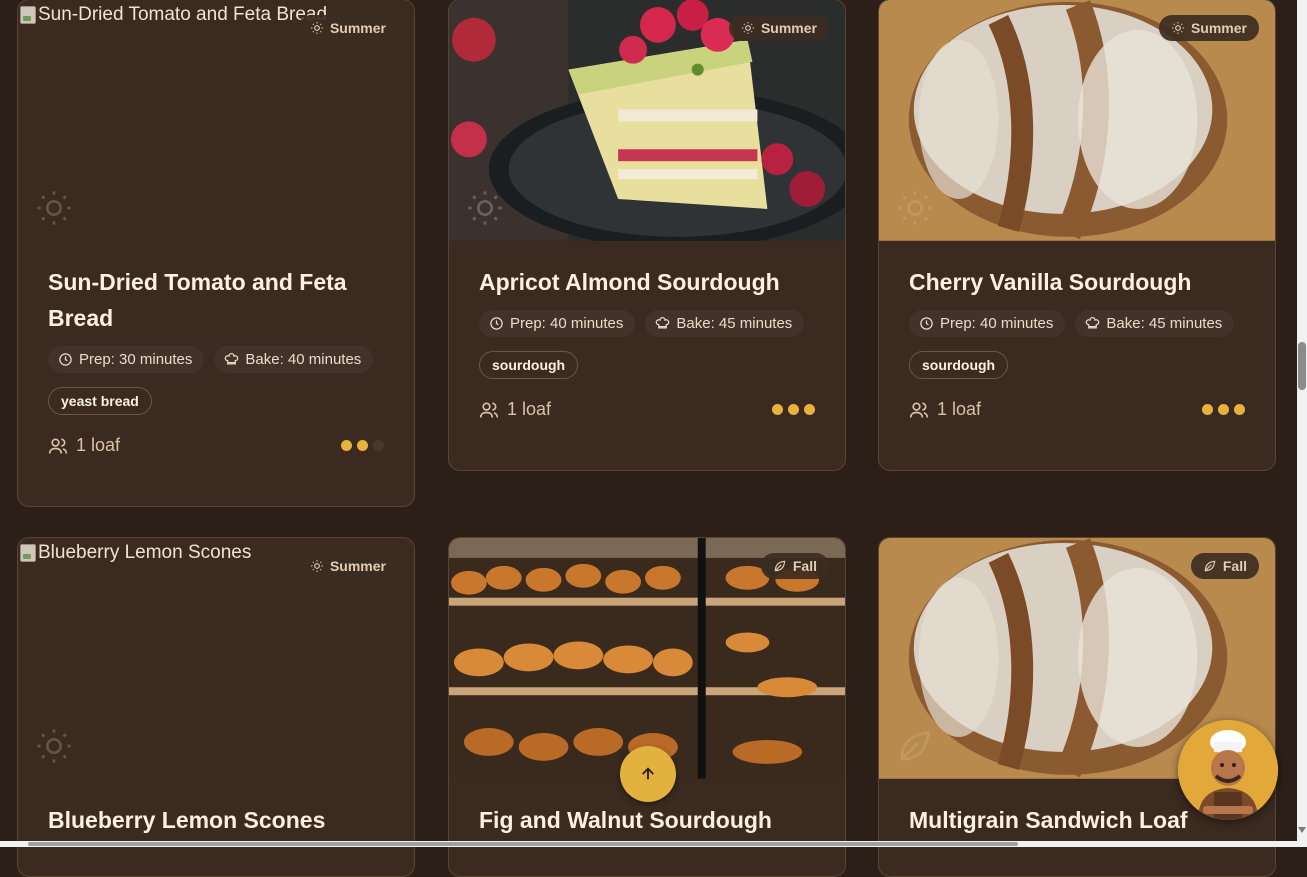  I want to click on recipe-title: Apricot Almond Sourdough, so click(647, 282).